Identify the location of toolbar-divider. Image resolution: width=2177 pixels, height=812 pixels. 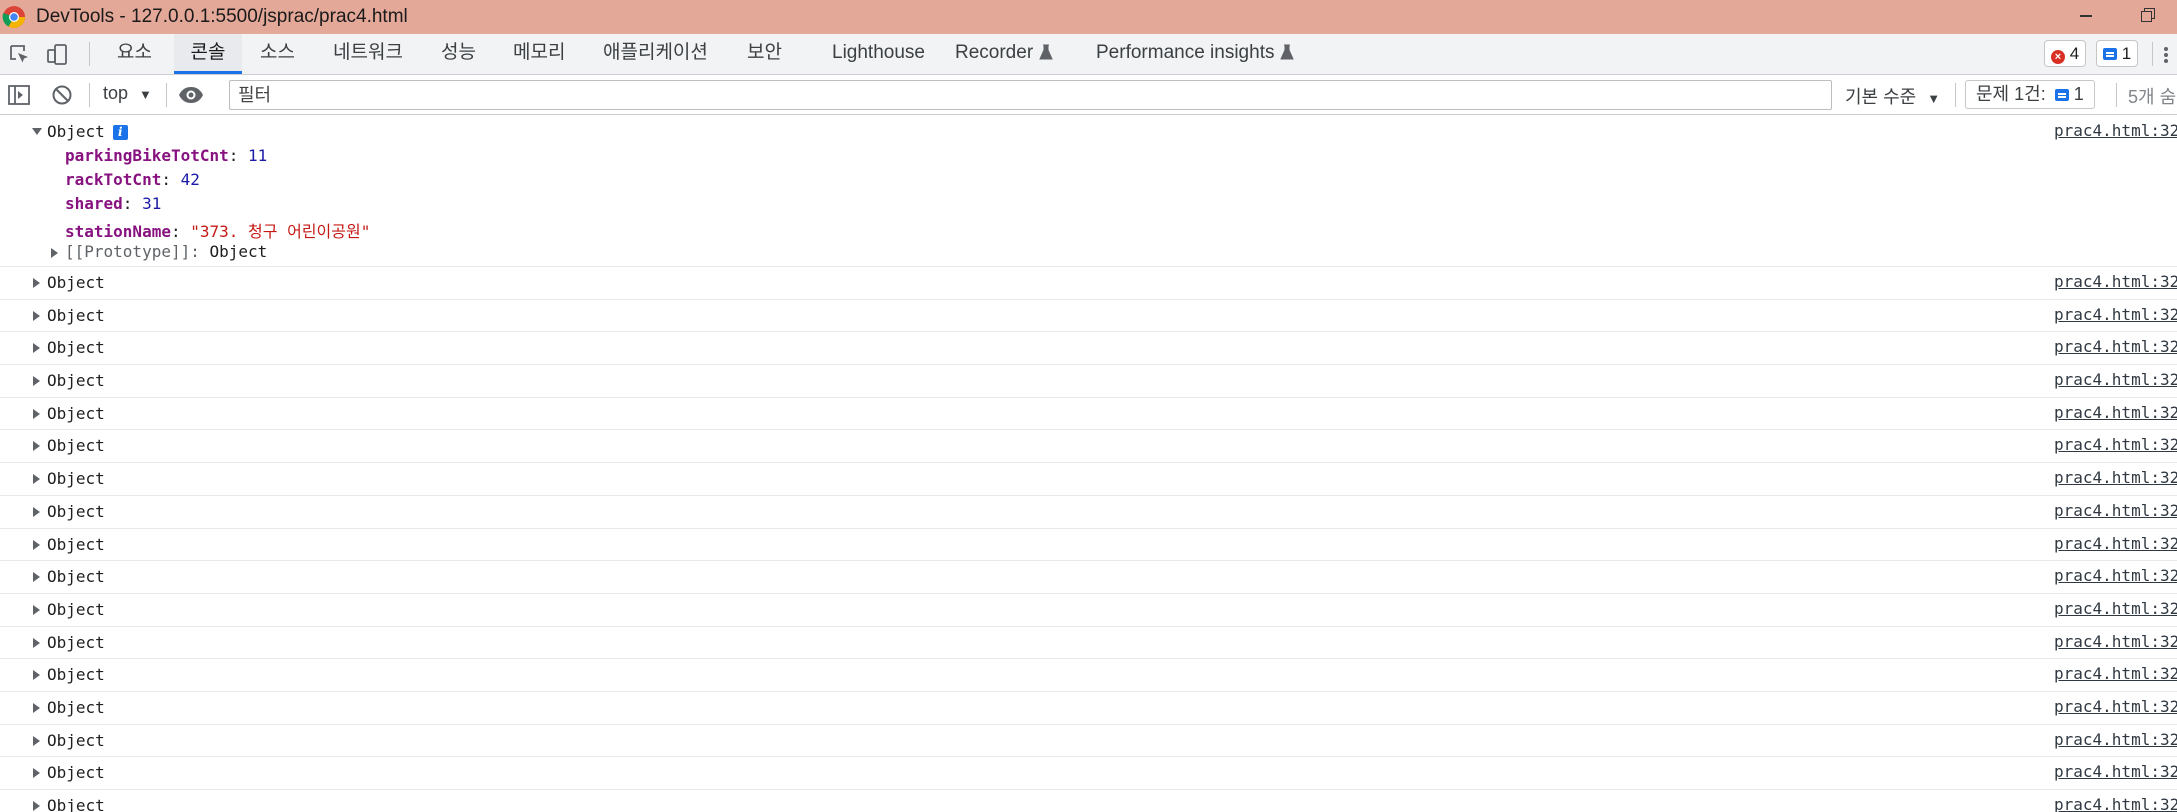
(2116, 95).